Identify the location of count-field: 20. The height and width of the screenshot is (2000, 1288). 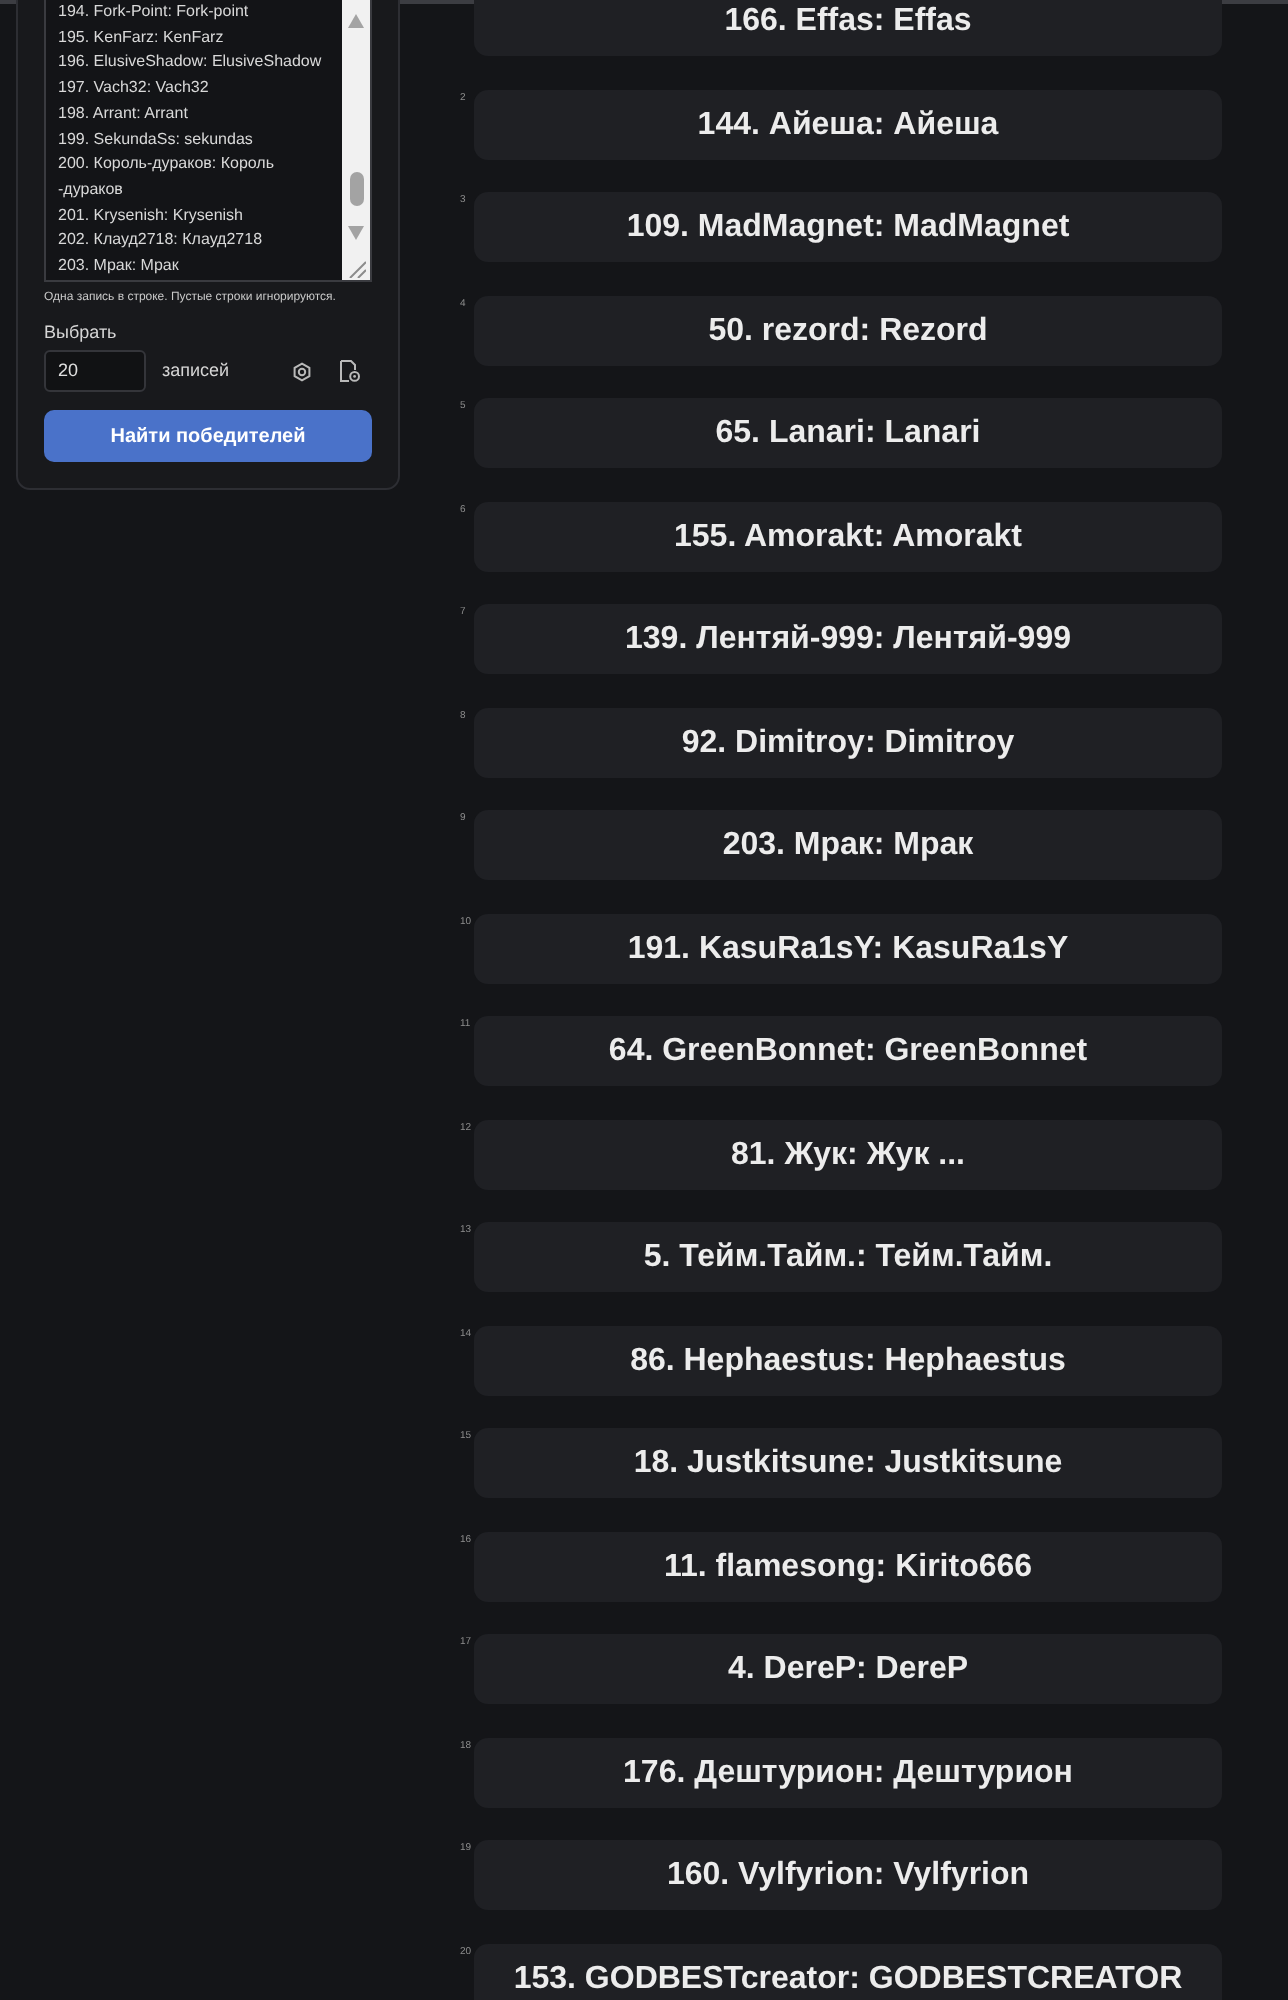
(95, 371).